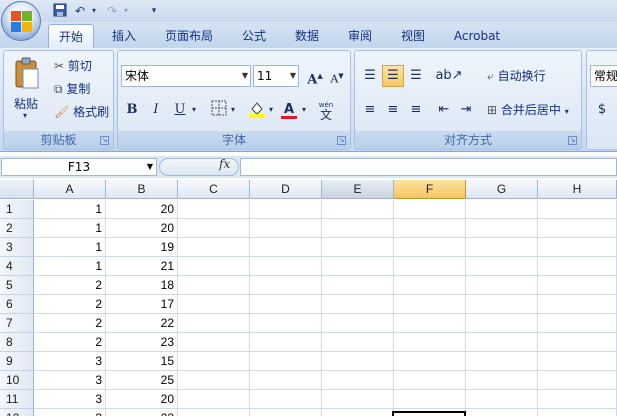 The image size is (617, 416). What do you see at coordinates (17, 228) in the screenshot?
I see `row-header: 2` at bounding box center [17, 228].